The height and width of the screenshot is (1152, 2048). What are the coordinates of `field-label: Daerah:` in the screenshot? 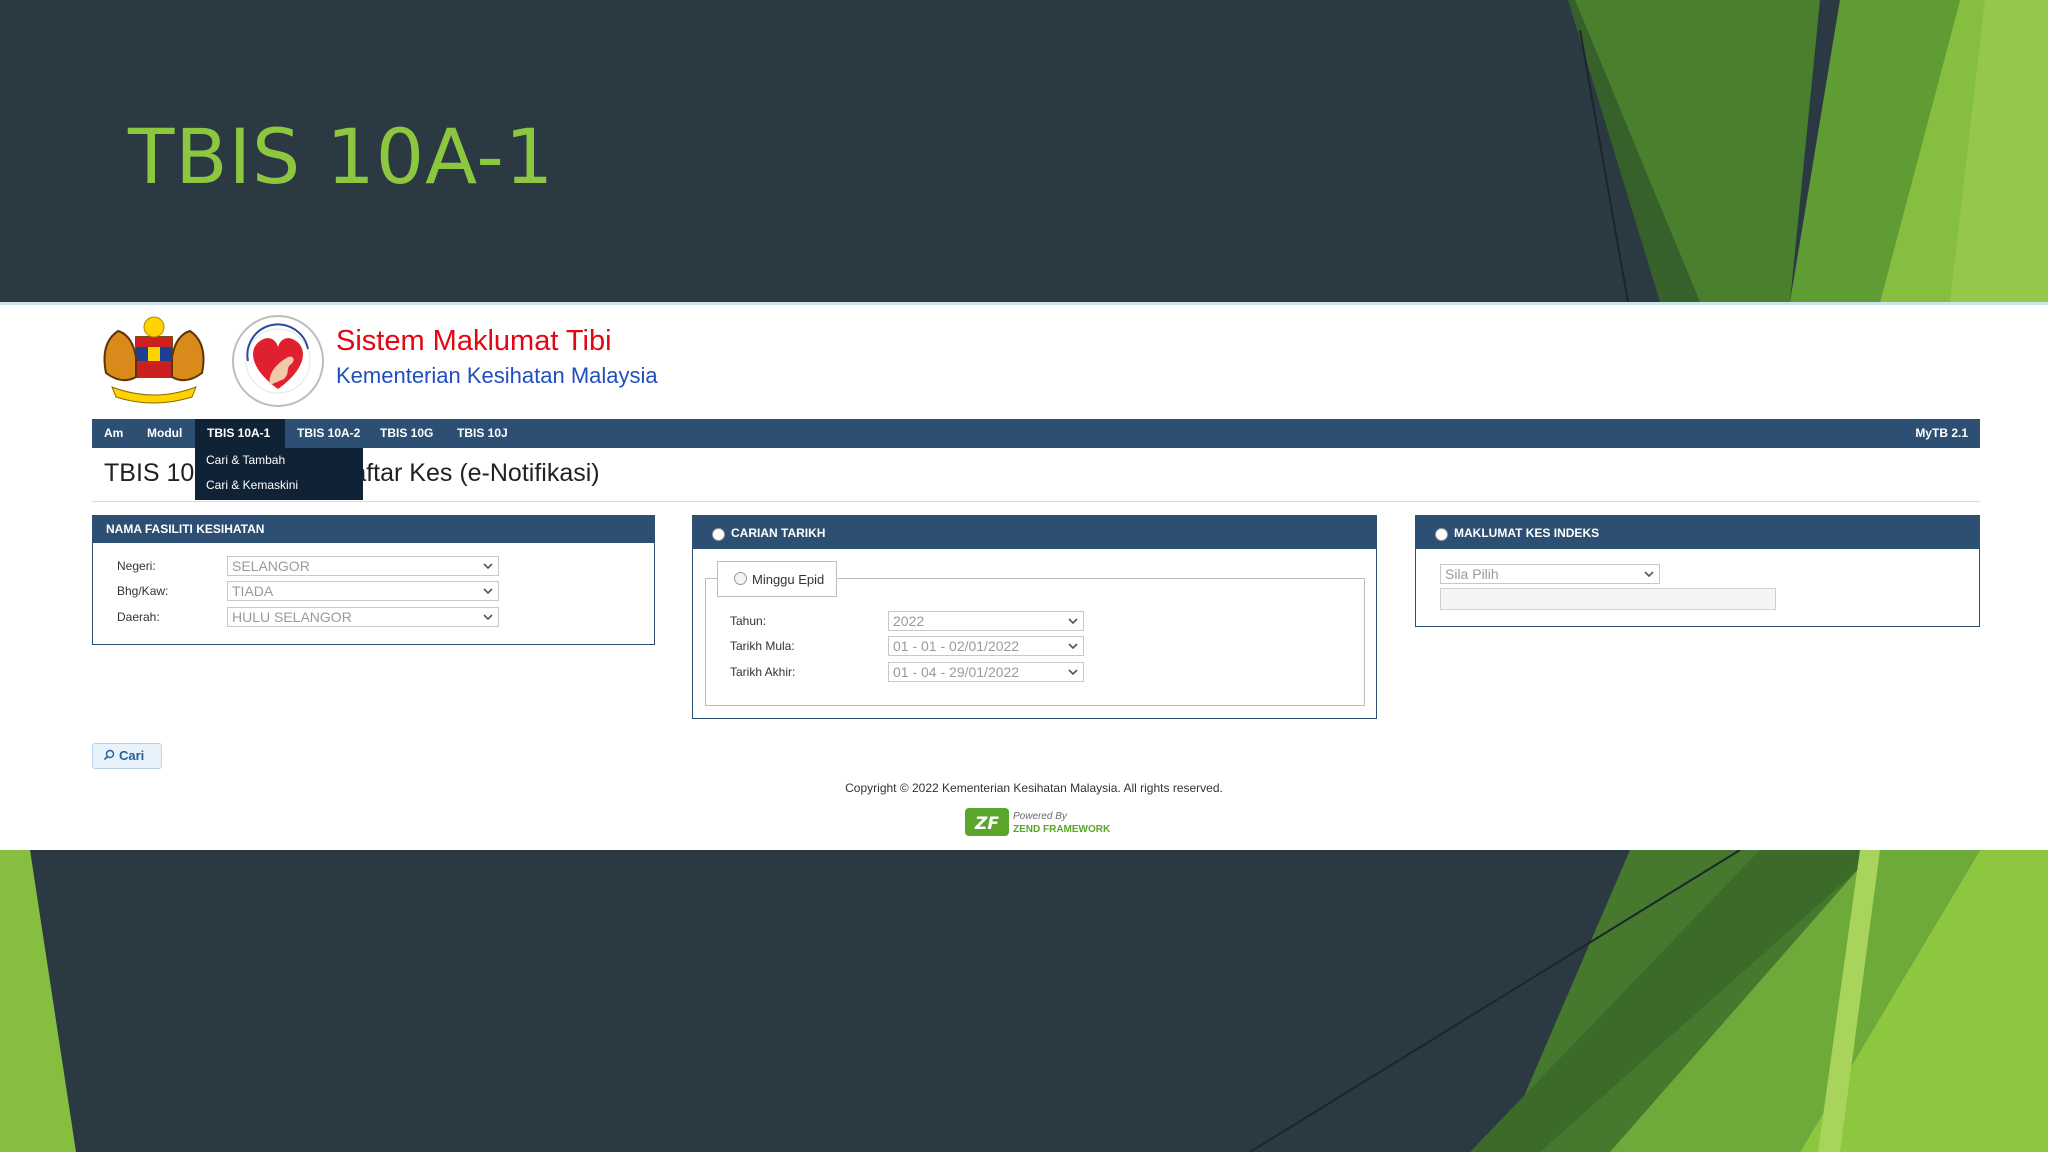 It's located at (138, 617).